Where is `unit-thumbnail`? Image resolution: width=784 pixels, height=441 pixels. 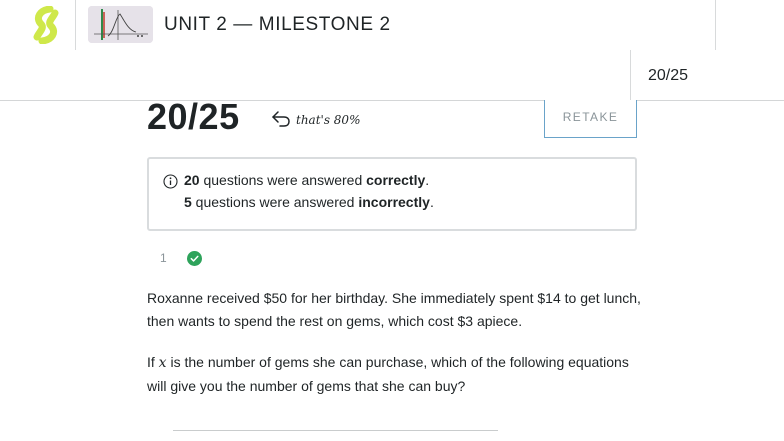 unit-thumbnail is located at coordinates (120, 24).